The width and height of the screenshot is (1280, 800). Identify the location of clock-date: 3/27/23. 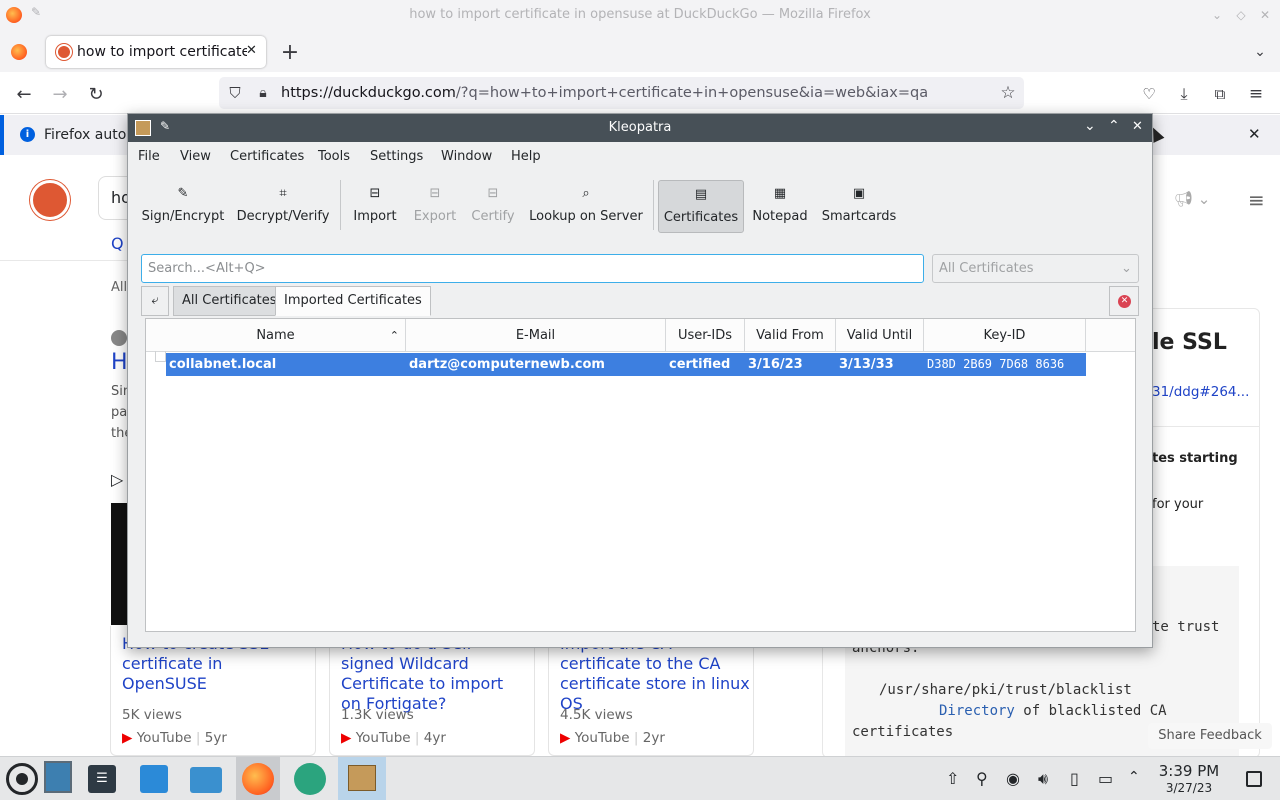
(1189, 788).